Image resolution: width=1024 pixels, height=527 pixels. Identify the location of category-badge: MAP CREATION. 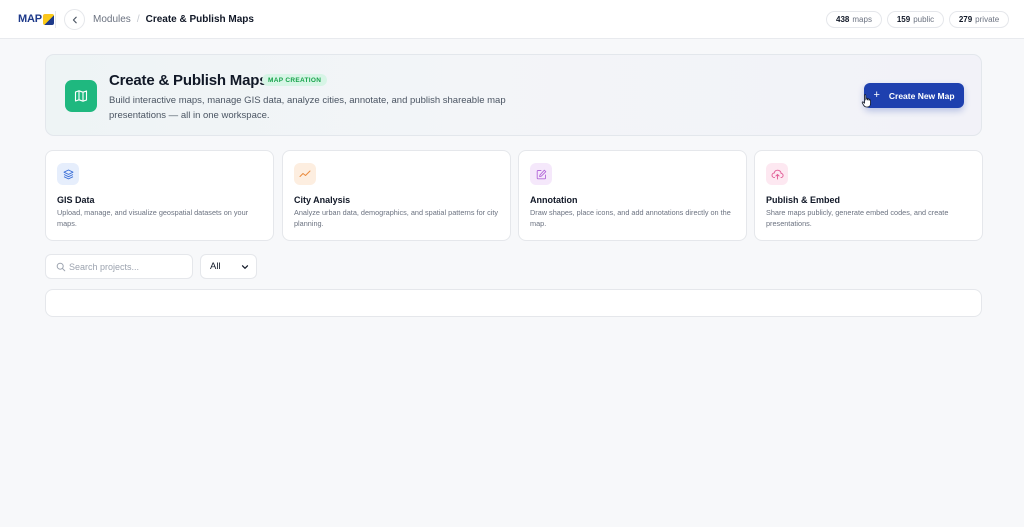
(295, 80).